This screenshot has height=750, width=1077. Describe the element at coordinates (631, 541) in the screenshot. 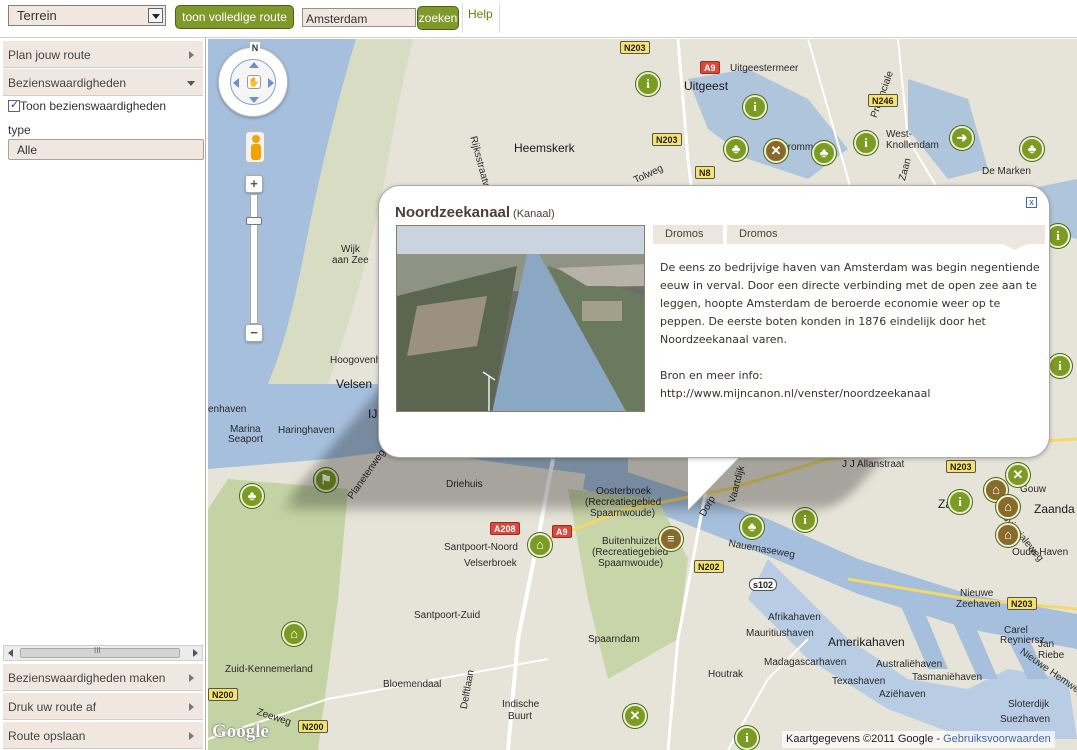

I see `place-label: Buitenhuizen` at that location.